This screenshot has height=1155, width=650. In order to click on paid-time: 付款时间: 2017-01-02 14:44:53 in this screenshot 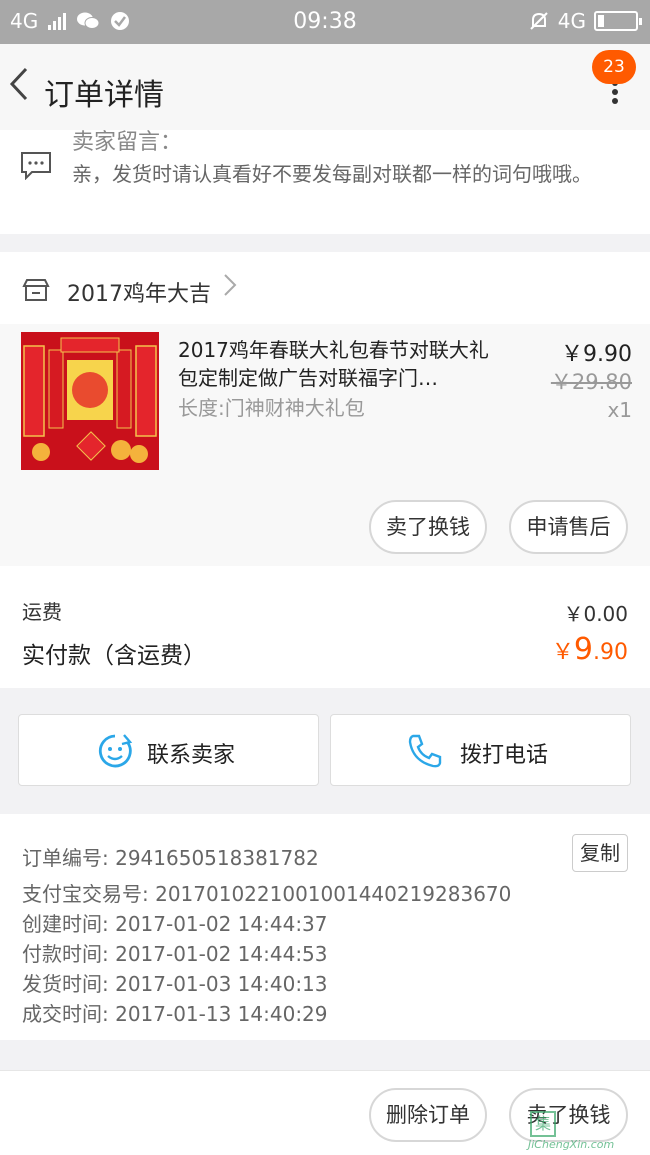, I will do `click(175, 954)`.